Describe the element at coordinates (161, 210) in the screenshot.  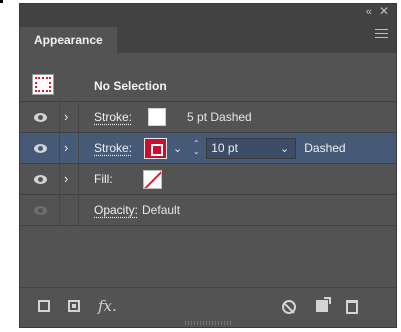
I see `opacity-value: Default` at that location.